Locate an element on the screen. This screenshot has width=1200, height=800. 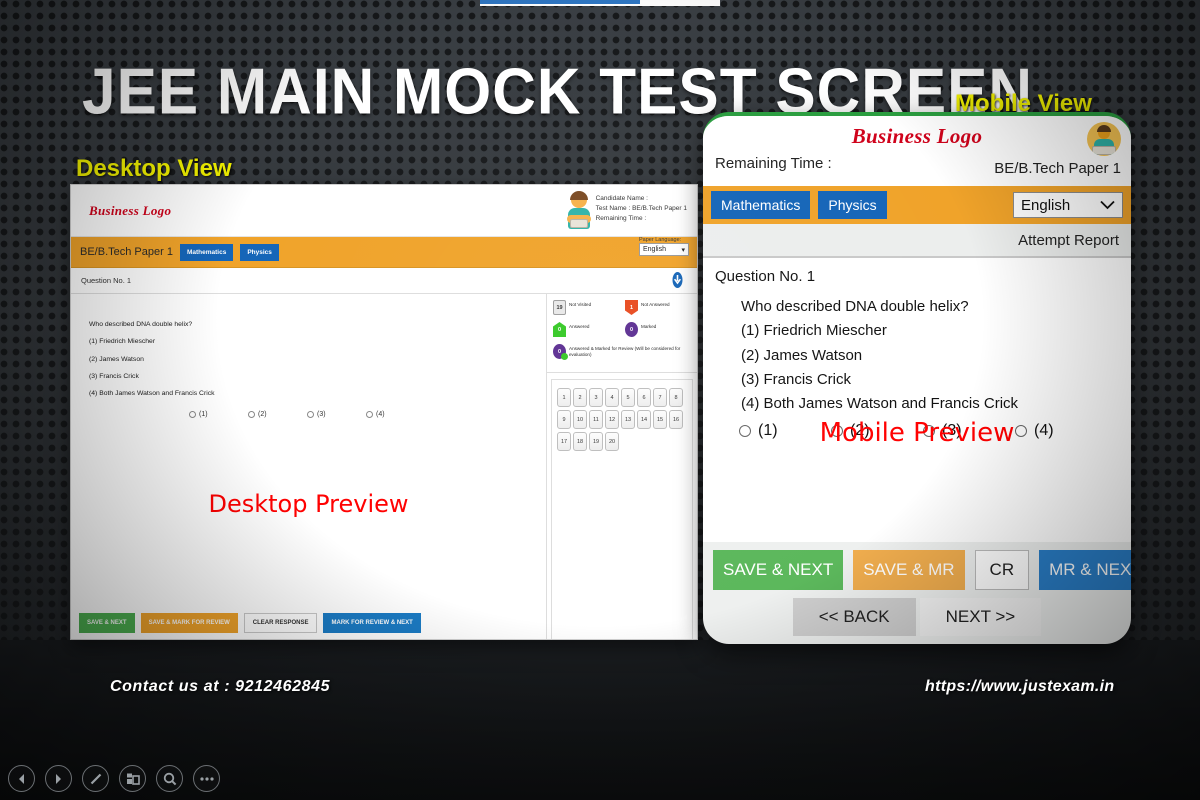
search-icon is located at coordinates (169, 778).